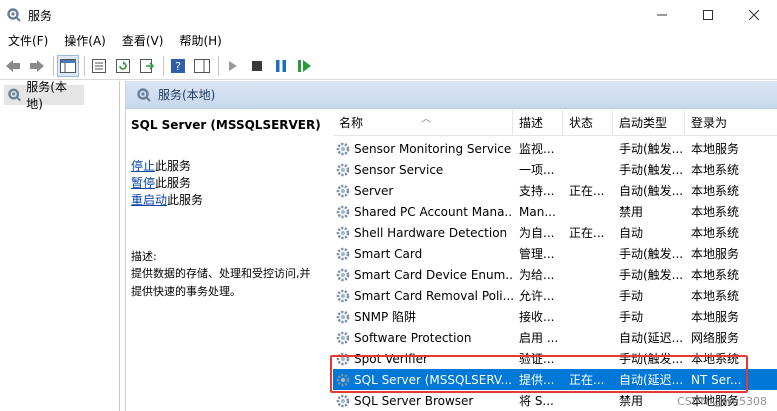 The width and height of the screenshot is (777, 411). Describe the element at coordinates (555, 337) in the screenshot. I see `table-row: Software Protection 启用 ... 自动(延迟... 网络服务` at that location.